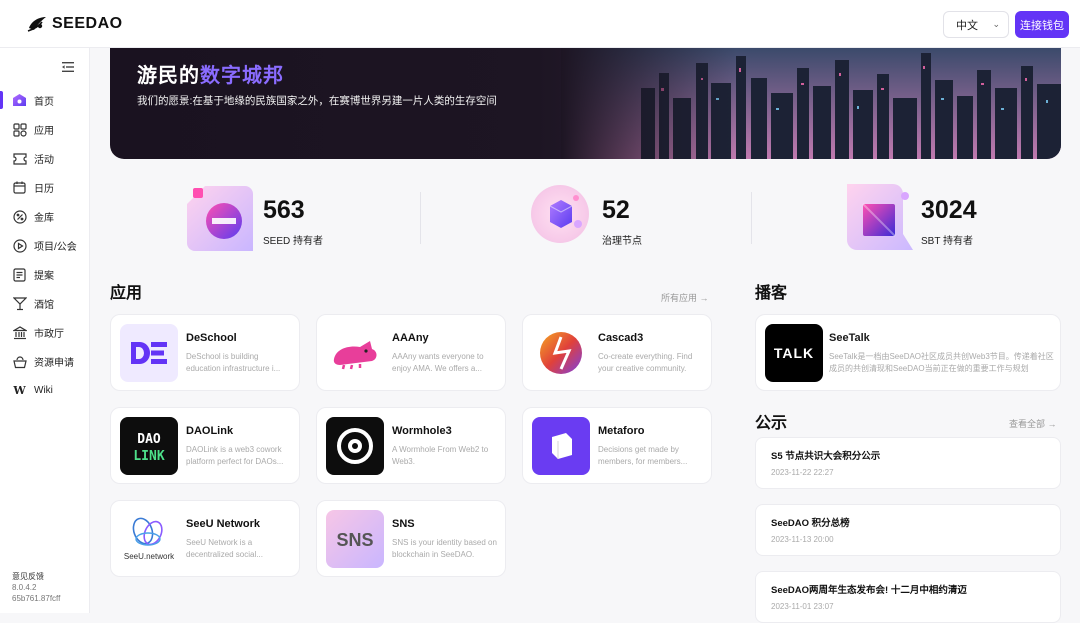 This screenshot has width=1080, height=623. Describe the element at coordinates (149, 439) in the screenshot. I see `svg-text: DAO` at that location.